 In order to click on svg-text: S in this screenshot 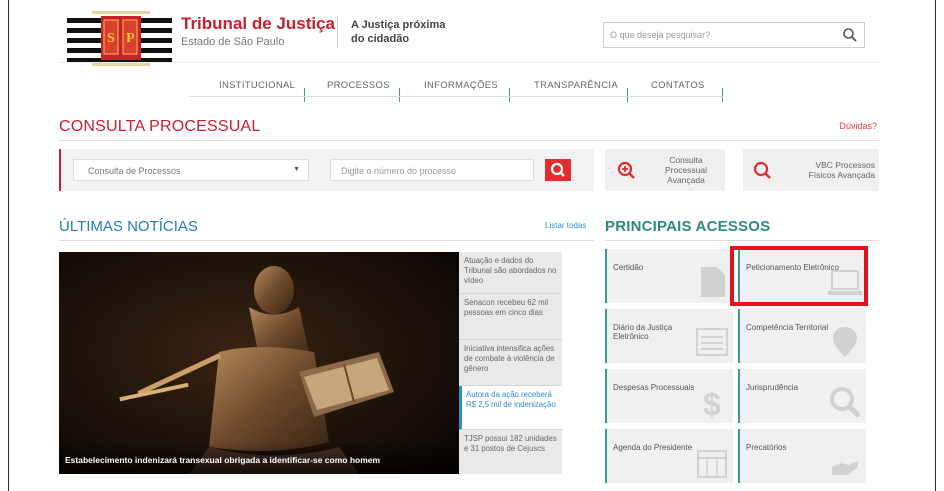, I will do `click(111, 38)`.